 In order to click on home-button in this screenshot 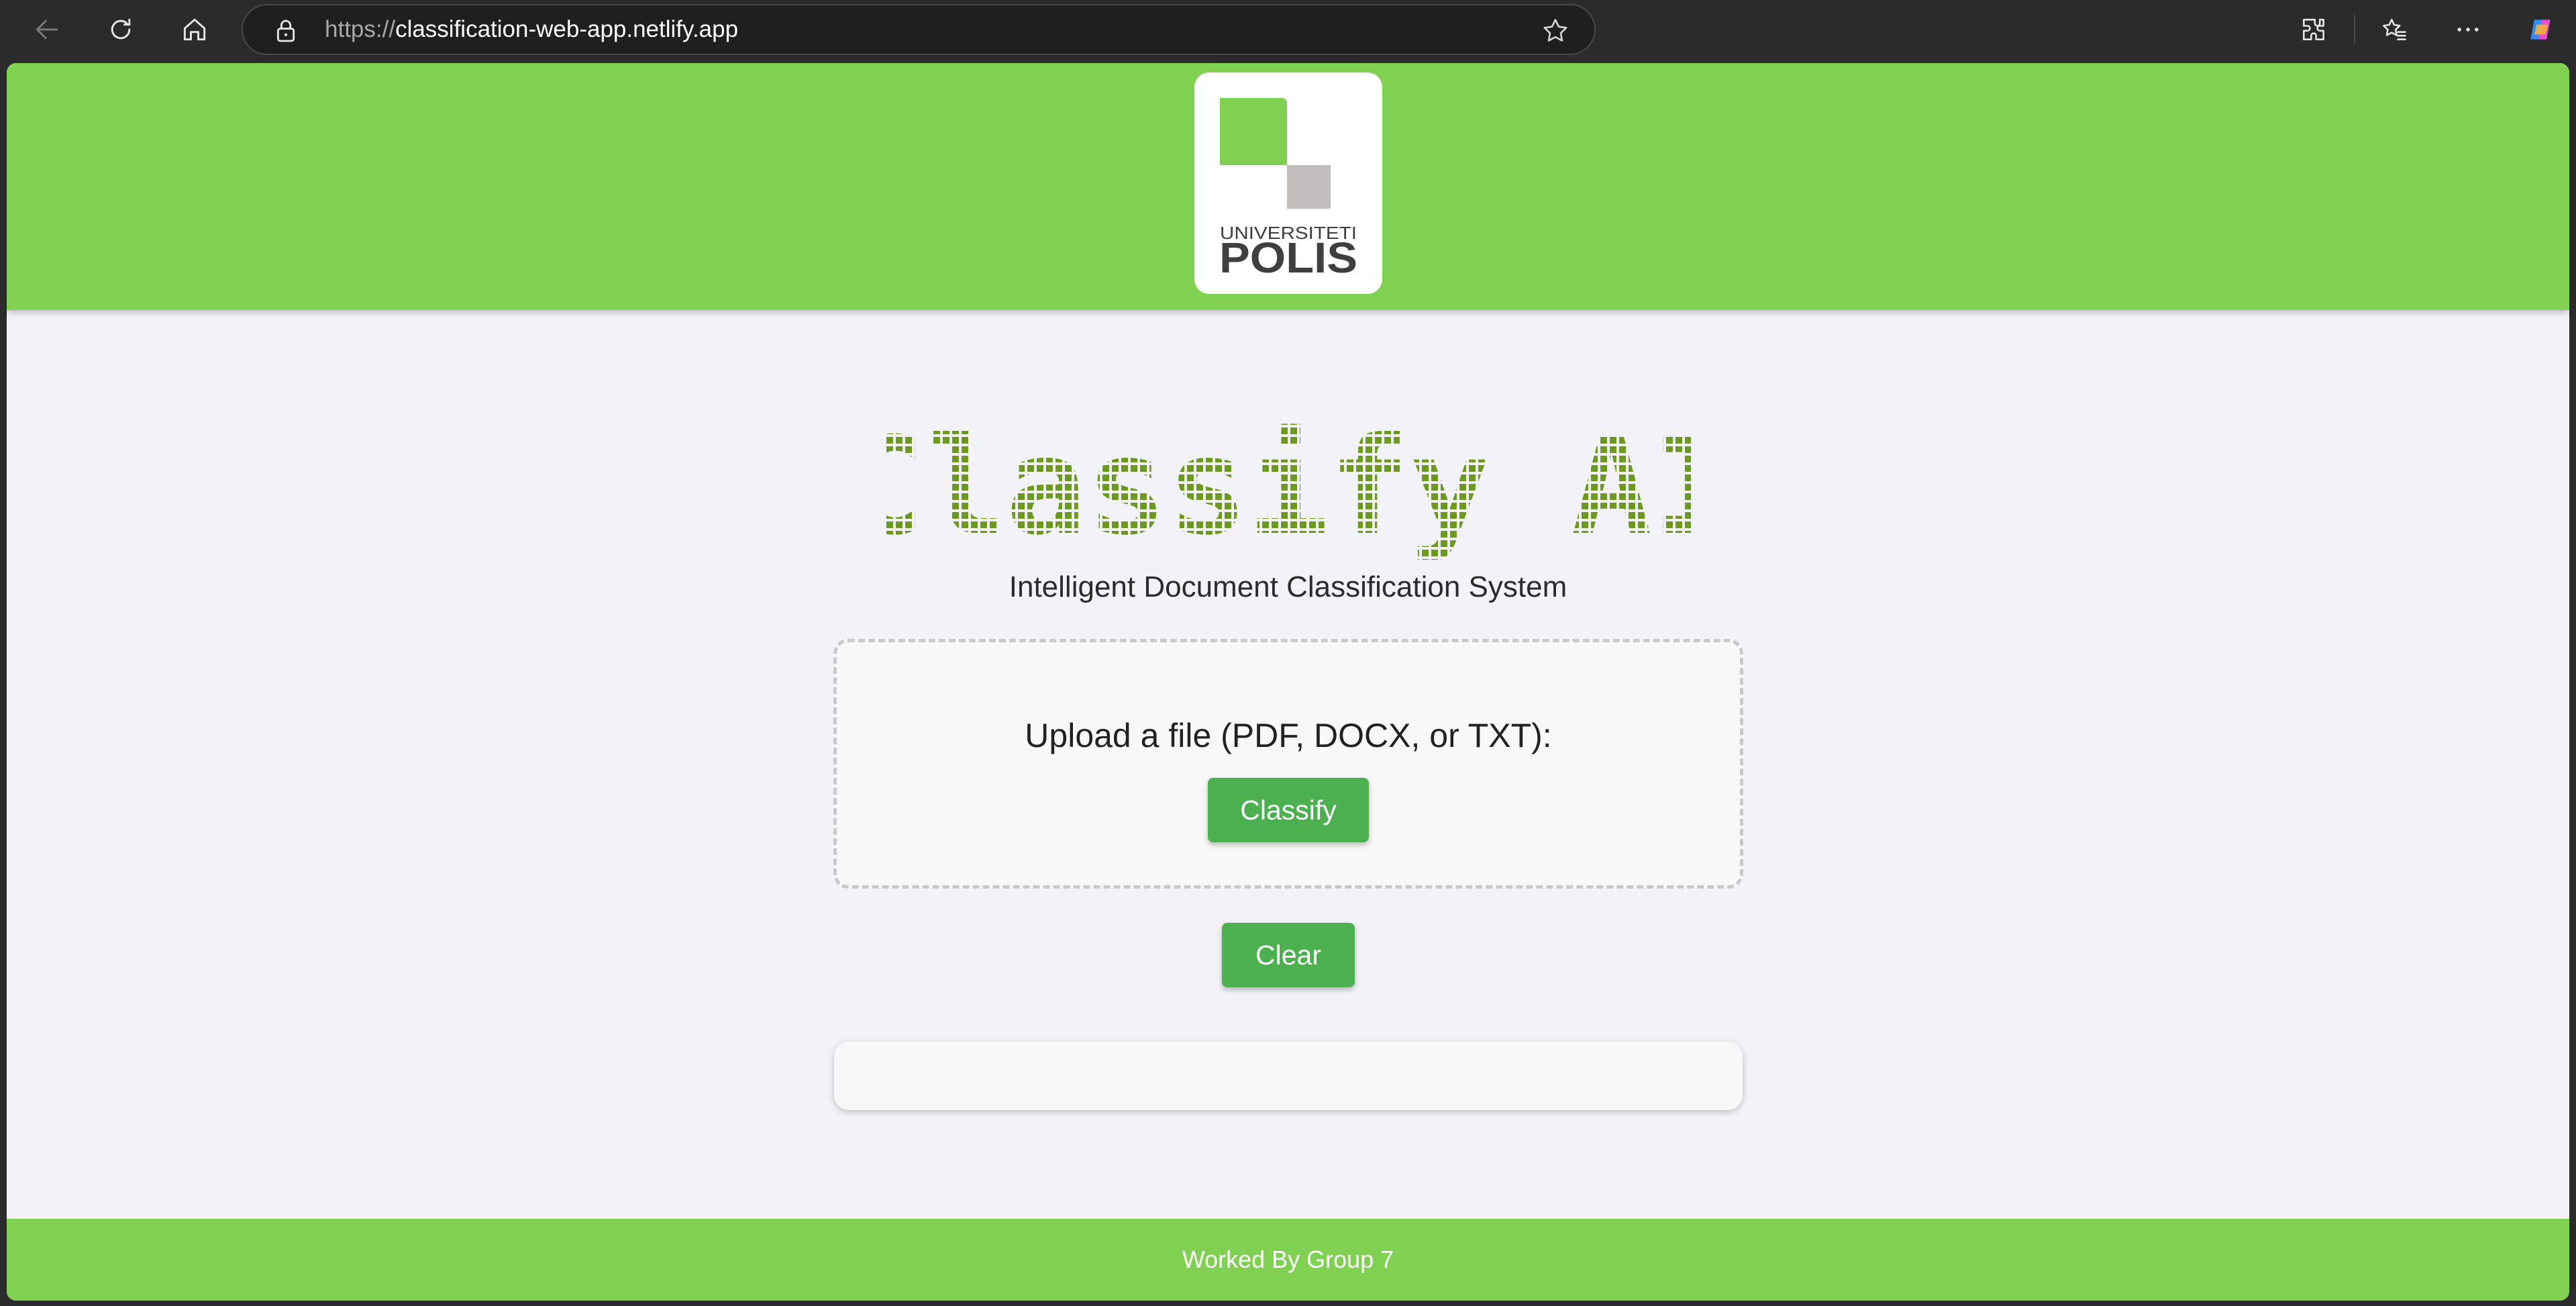, I will do `click(194, 29)`.